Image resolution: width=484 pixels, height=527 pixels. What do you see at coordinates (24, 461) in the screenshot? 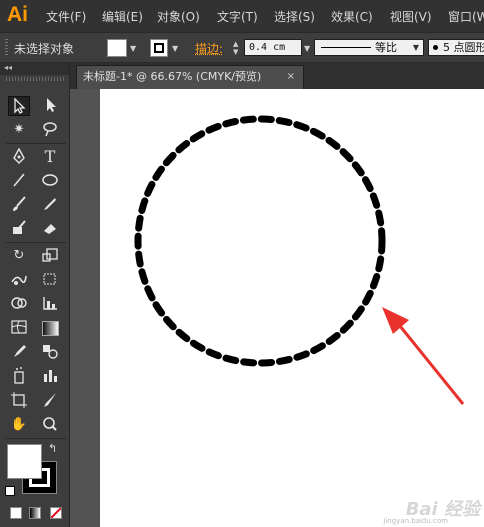
I see `fill-color-box` at bounding box center [24, 461].